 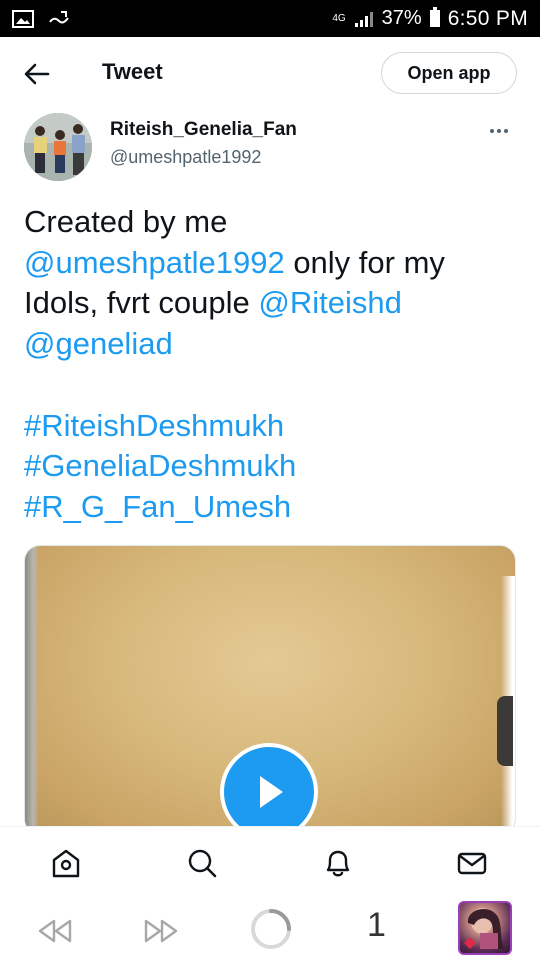 What do you see at coordinates (154, 425) in the screenshot?
I see `hashtag-link: #RiteishDeshmukh` at bounding box center [154, 425].